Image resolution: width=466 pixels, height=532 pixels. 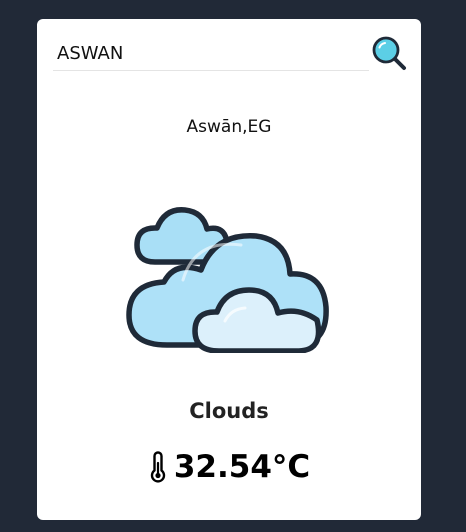 I want to click on thermometer-icon, so click(x=158, y=467).